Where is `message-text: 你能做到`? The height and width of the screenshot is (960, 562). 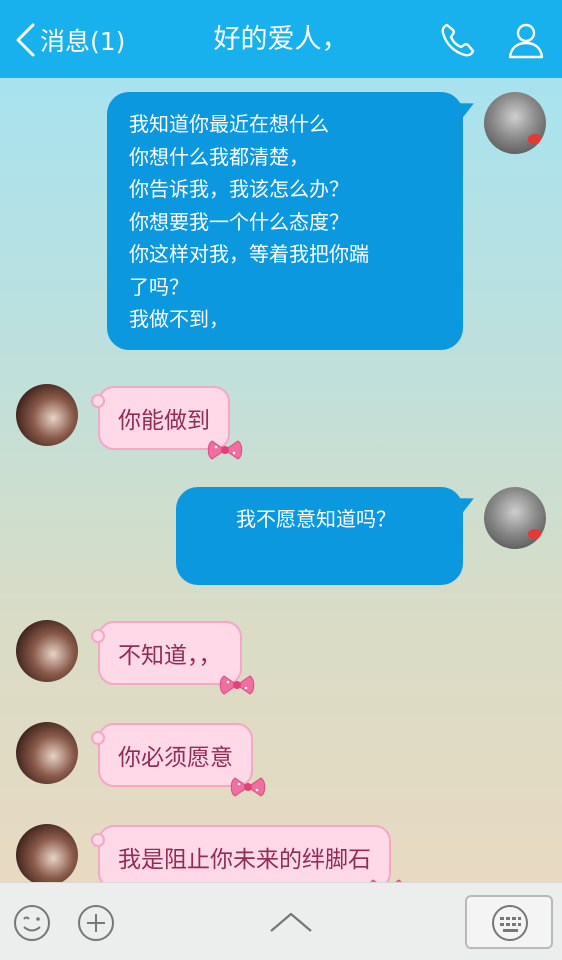 message-text: 你能做到 is located at coordinates (164, 421).